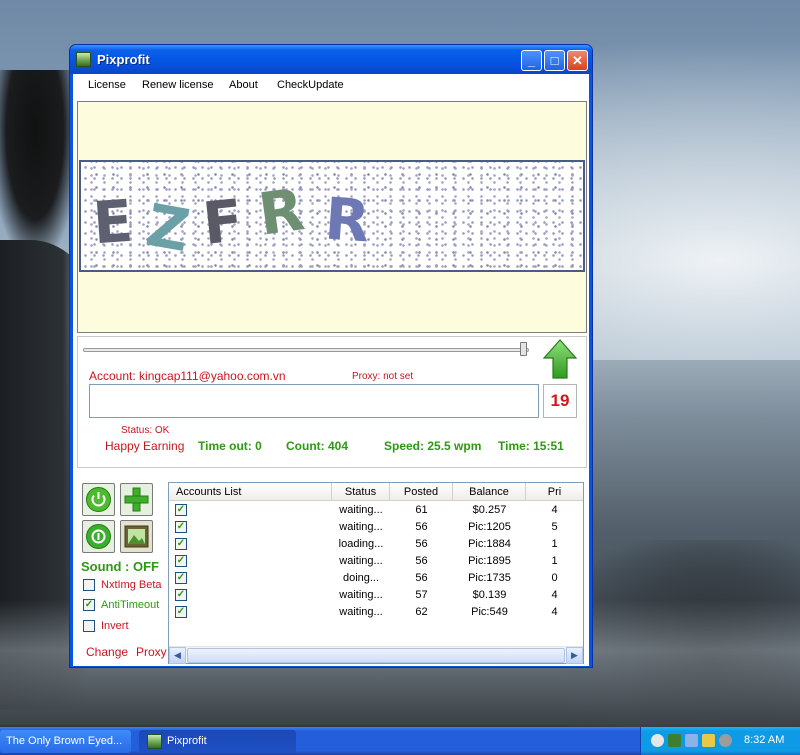  I want to click on menu-bar: License Renew license About CheckUpdate, so click(331, 86).